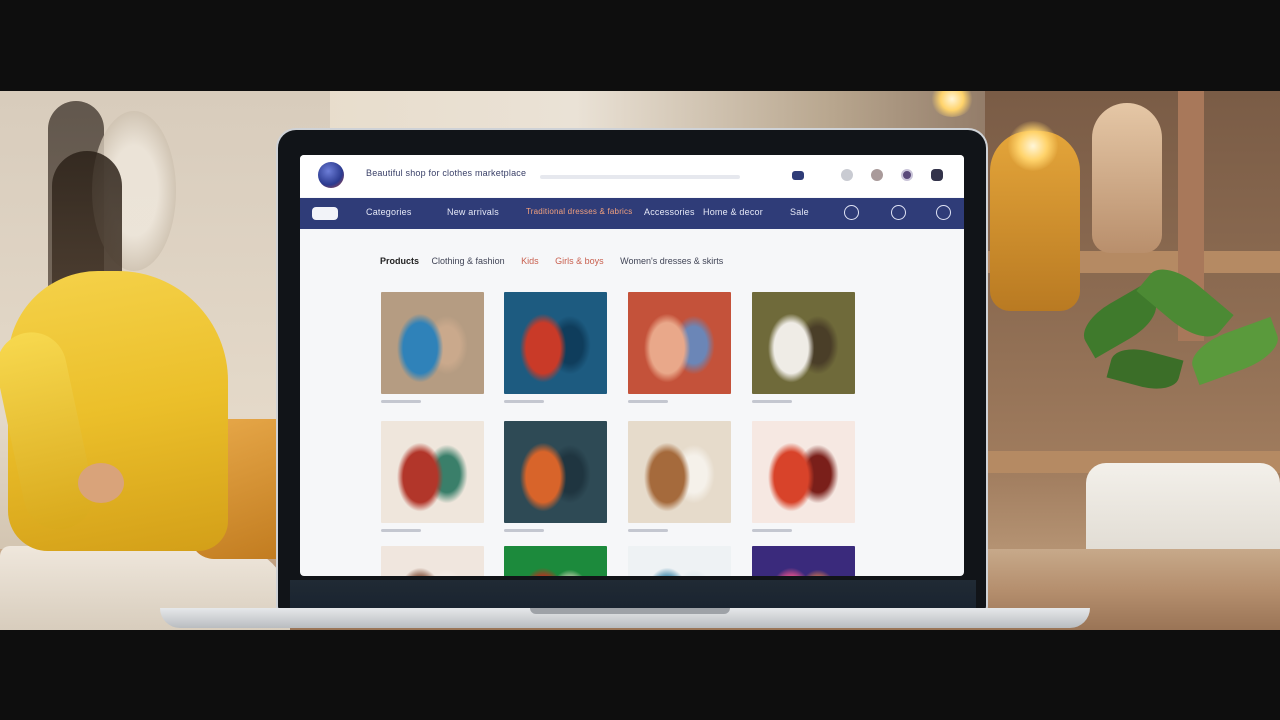 This screenshot has height=720, width=1280. Describe the element at coordinates (847, 175) in the screenshot. I see `help-icon` at that location.